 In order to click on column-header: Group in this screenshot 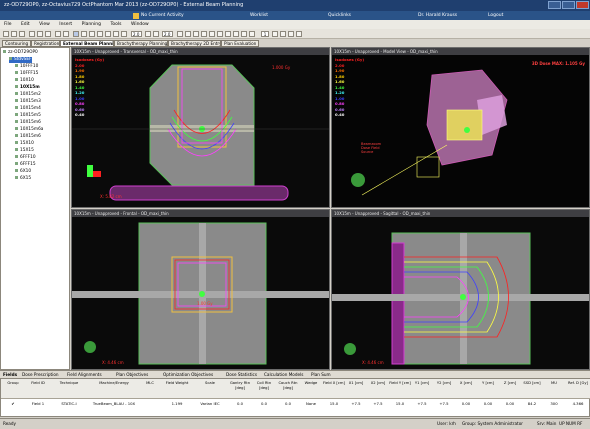, I will do `click(13, 383)`.